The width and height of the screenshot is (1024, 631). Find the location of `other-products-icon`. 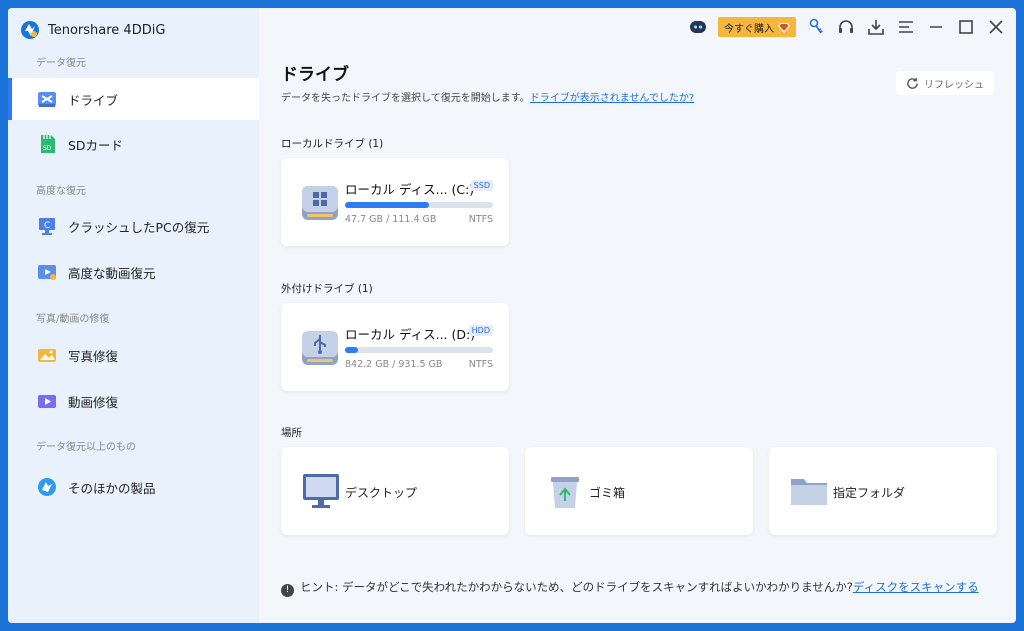

other-products-icon is located at coordinates (47, 487).